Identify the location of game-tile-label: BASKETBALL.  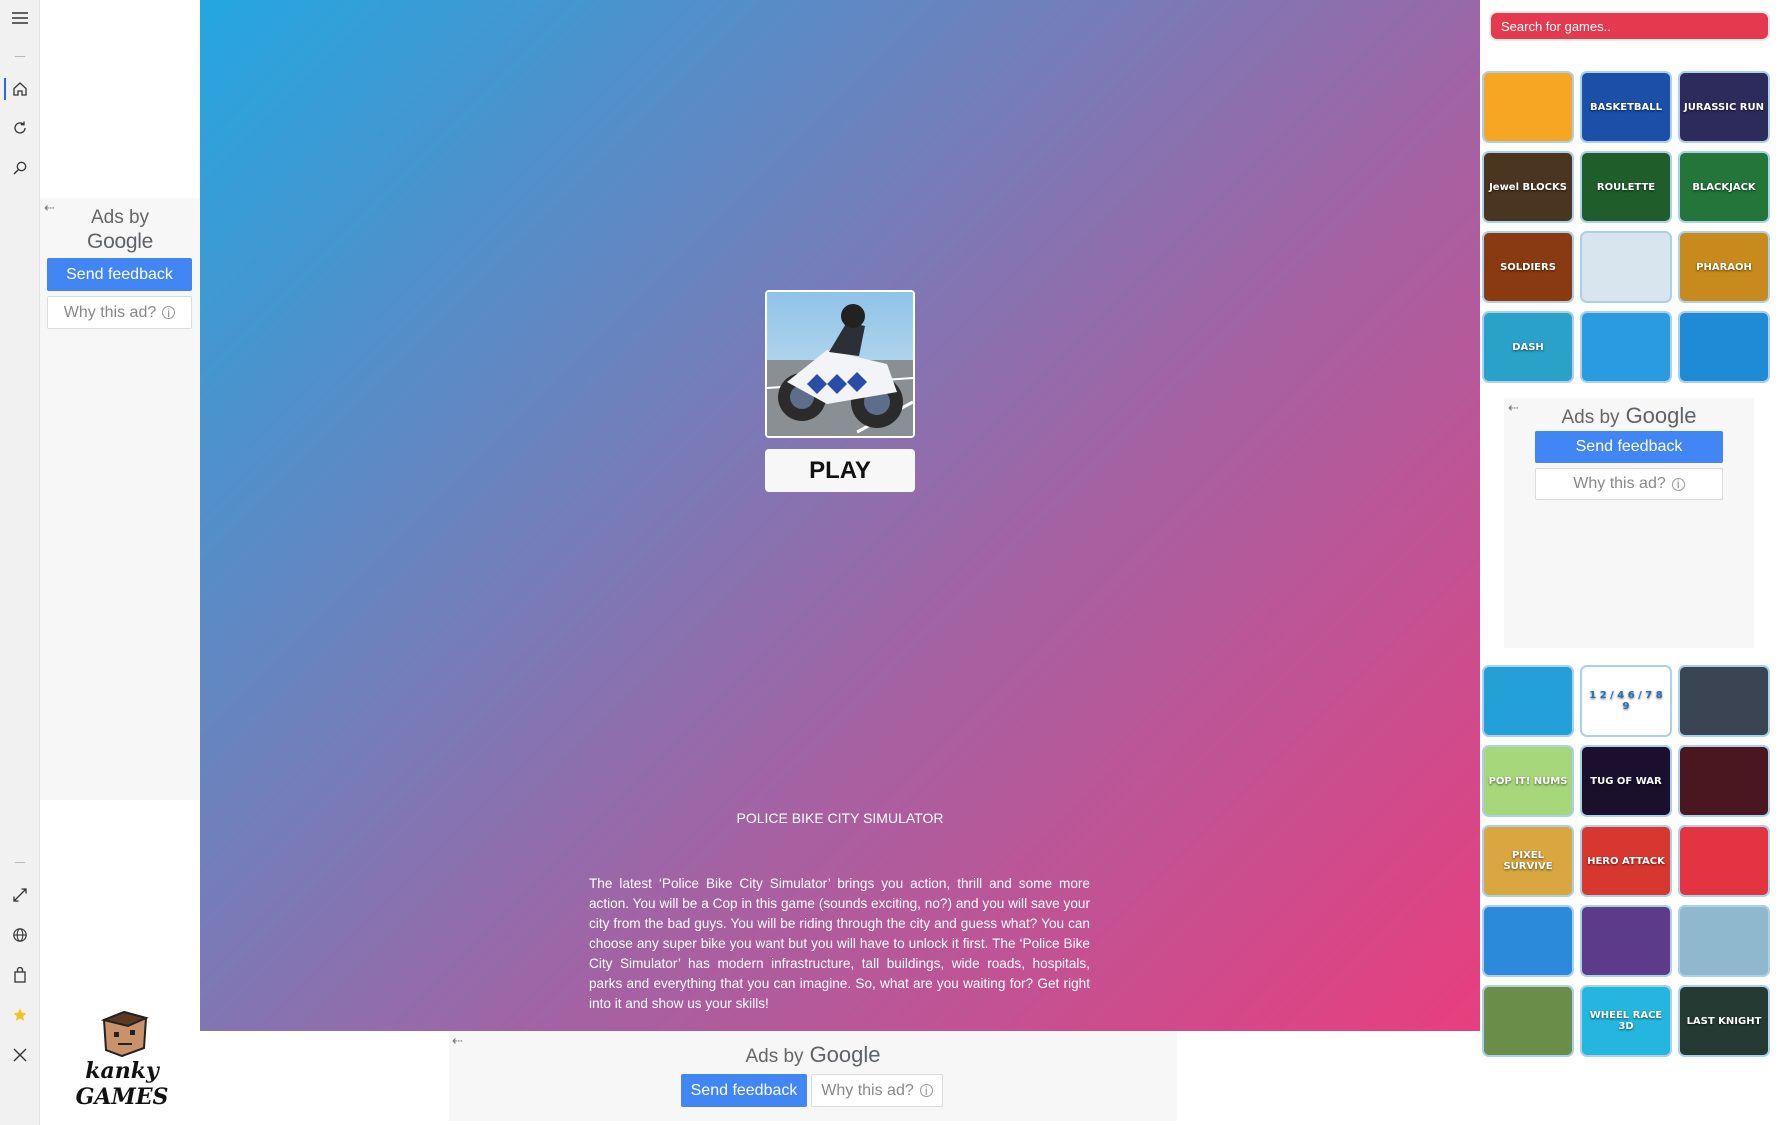
(1626, 107).